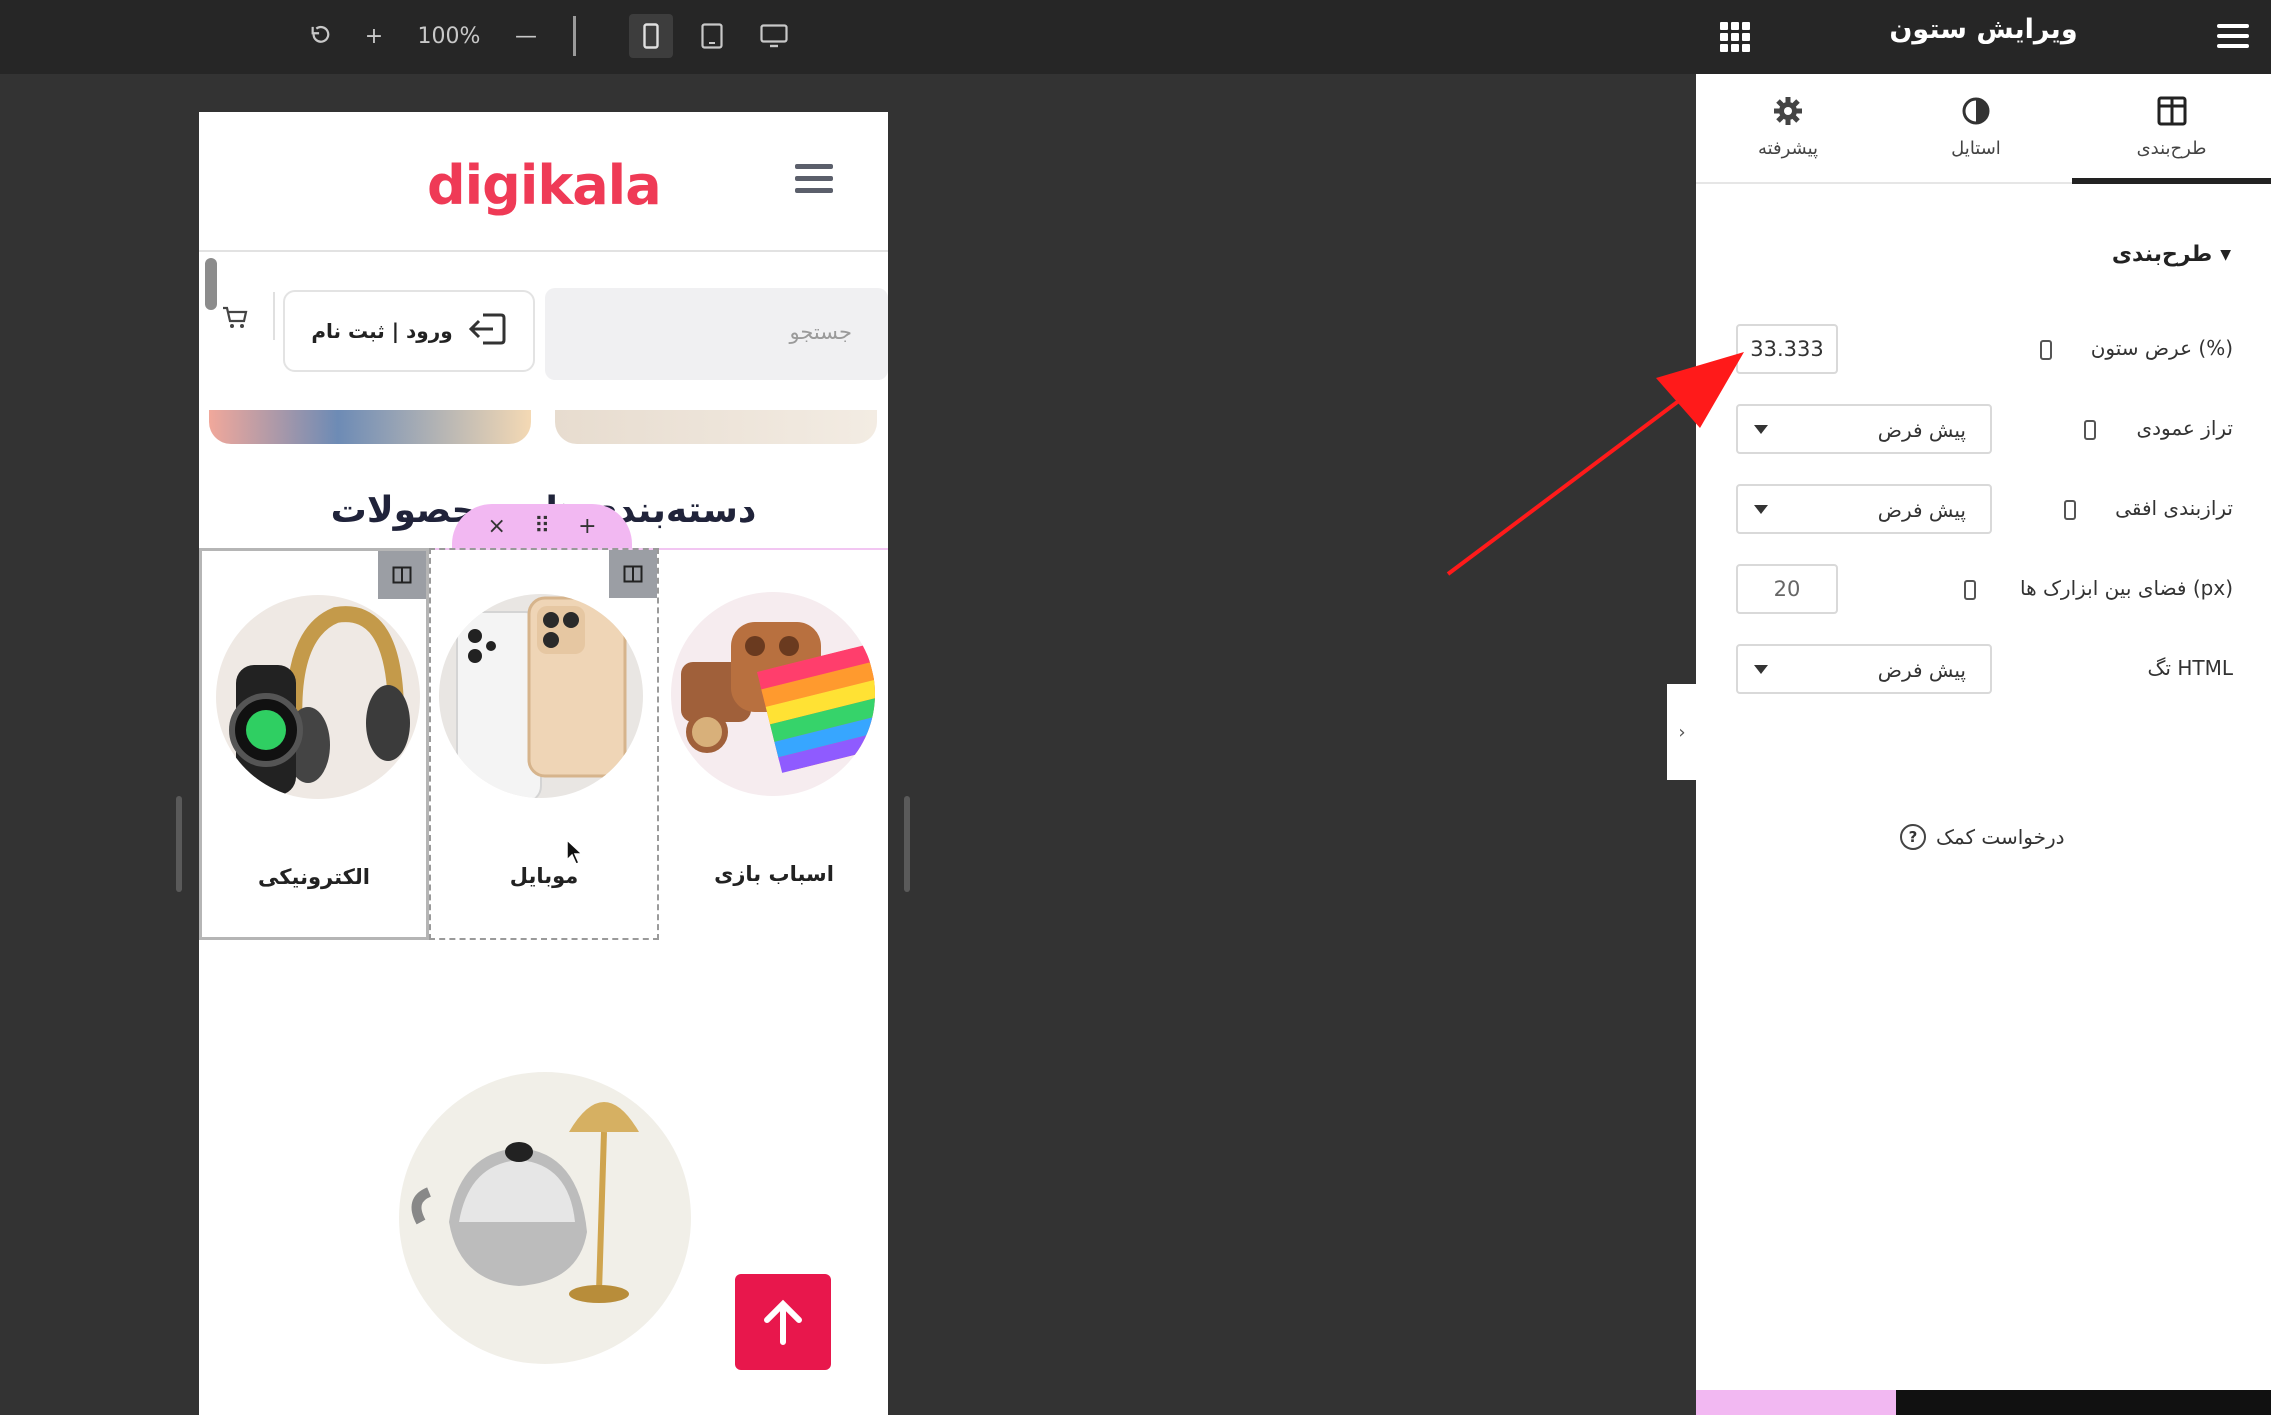 This screenshot has width=2271, height=1415. Describe the element at coordinates (544, 185) in the screenshot. I see `site-logo: digikala` at that location.